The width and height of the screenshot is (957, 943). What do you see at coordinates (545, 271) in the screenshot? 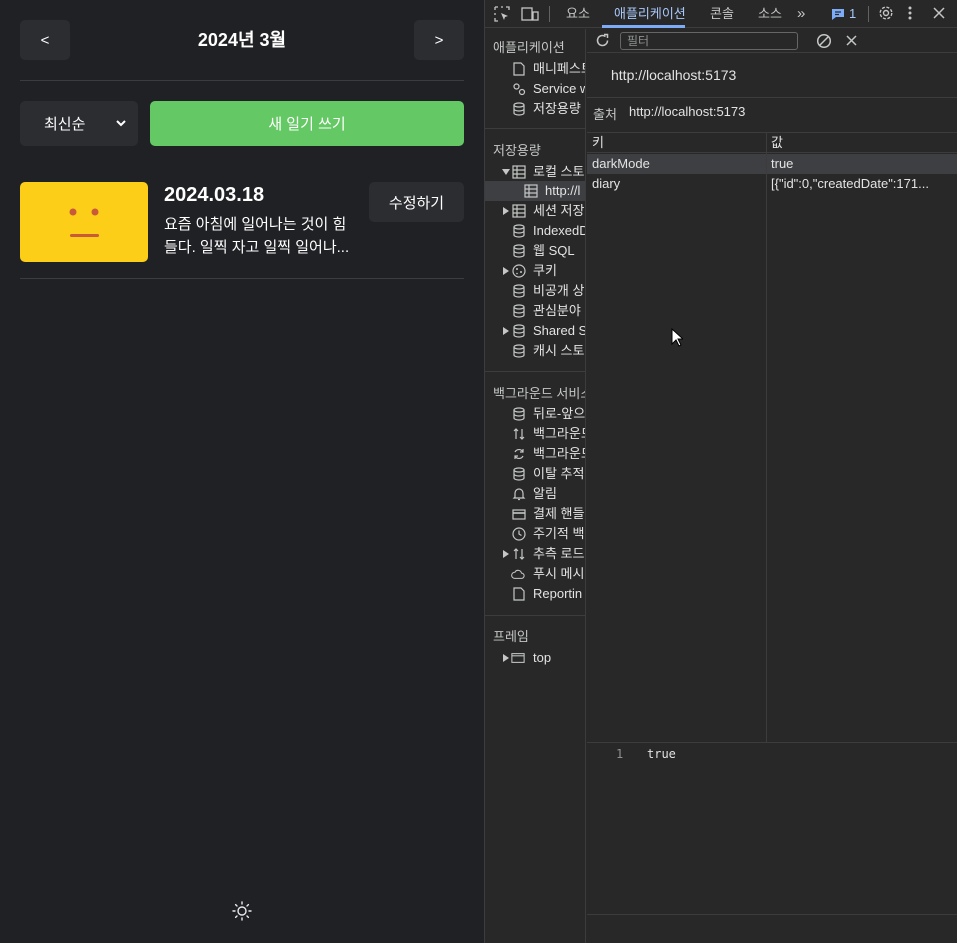
I see `sidebar-item-cookies: 쿠키` at bounding box center [545, 271].